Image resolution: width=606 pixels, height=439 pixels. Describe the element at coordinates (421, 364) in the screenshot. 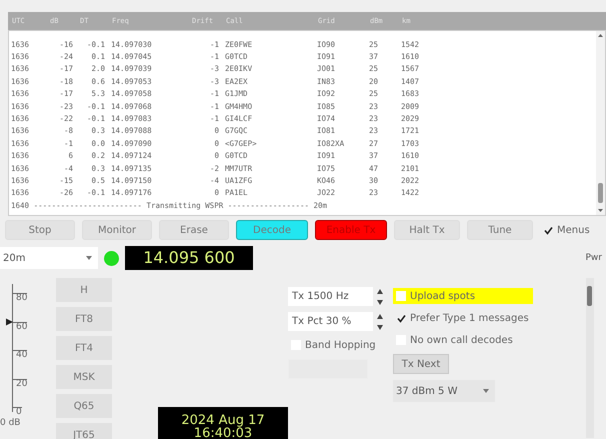

I see `tx-next-button: Tx Next` at that location.